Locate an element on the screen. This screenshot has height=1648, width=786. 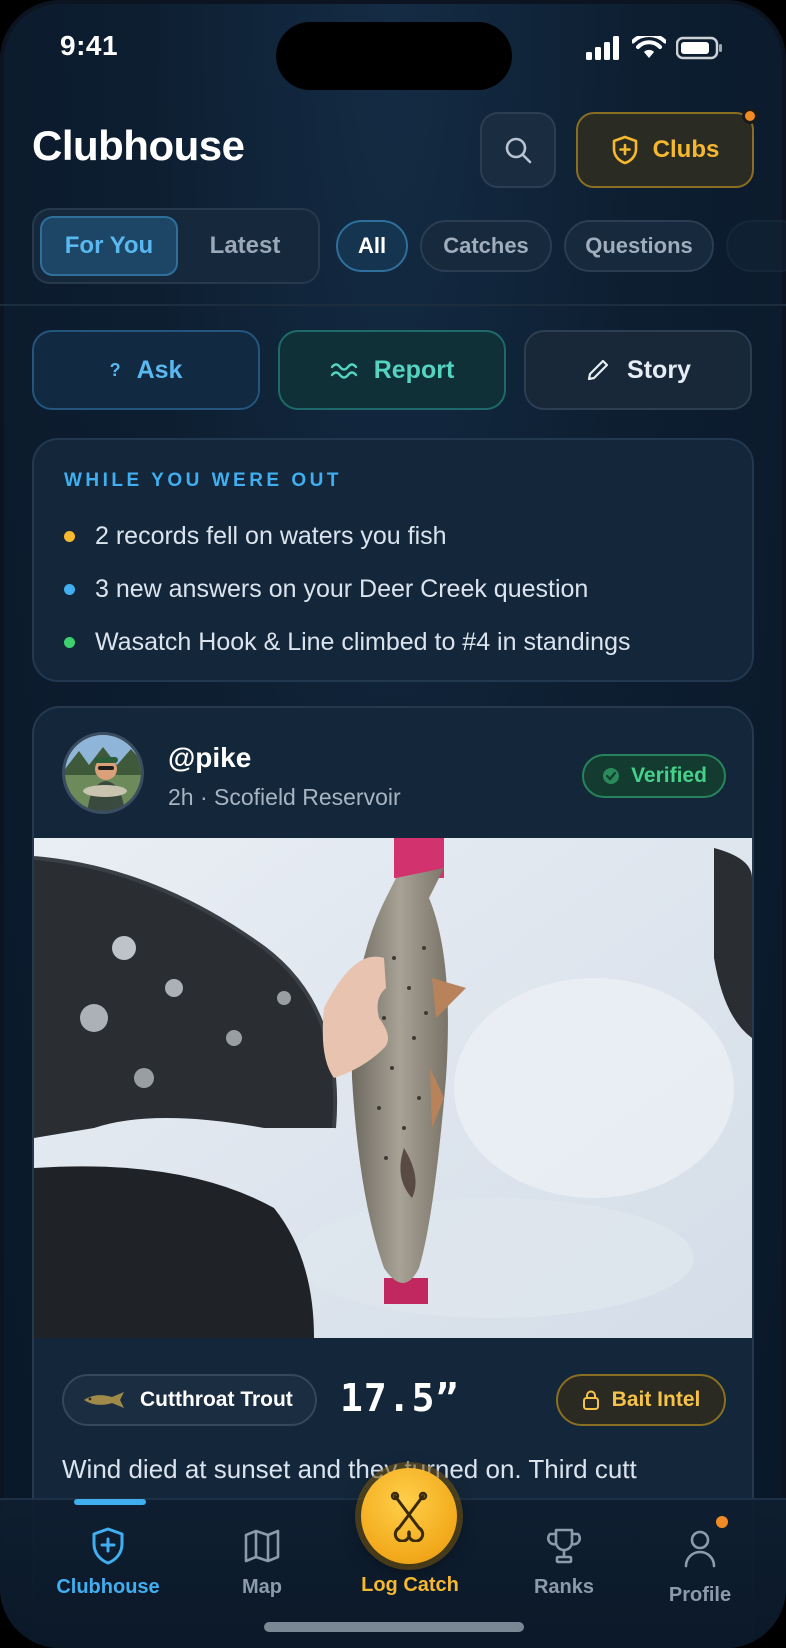
profile-notification-dot is located at coordinates (722, 1522).